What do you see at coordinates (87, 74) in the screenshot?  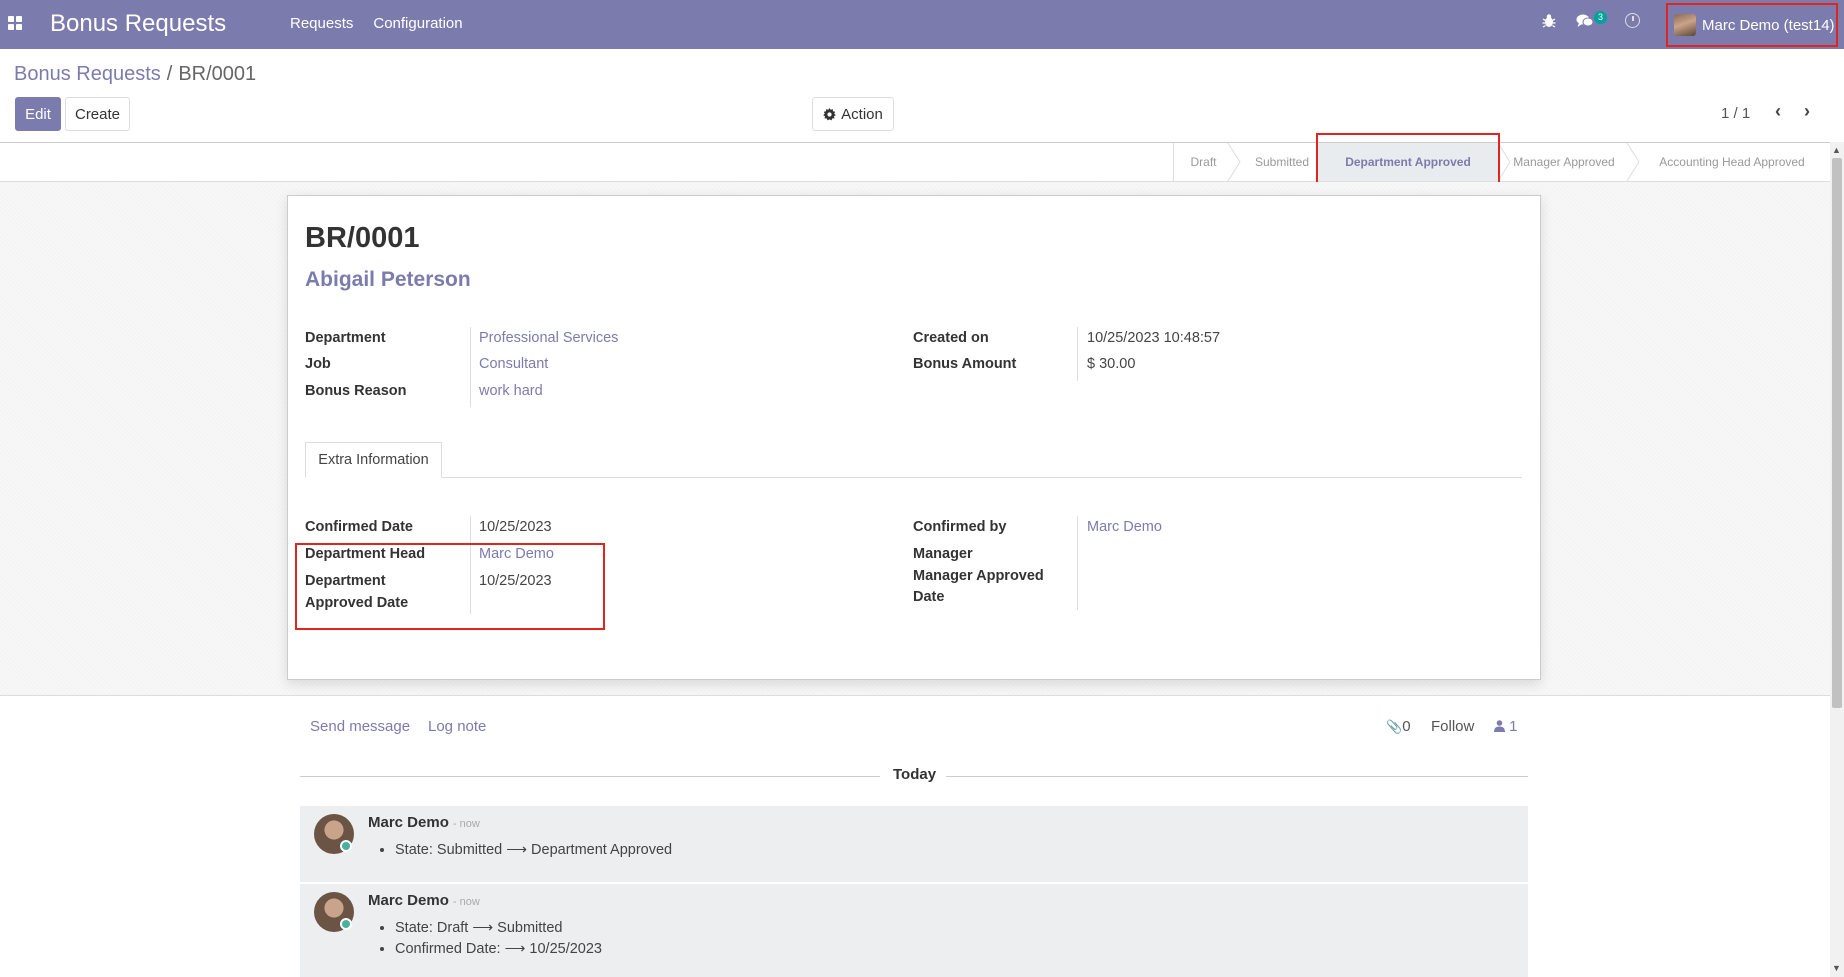 I see `breadcrumb-parent: Bonus Requests` at bounding box center [87, 74].